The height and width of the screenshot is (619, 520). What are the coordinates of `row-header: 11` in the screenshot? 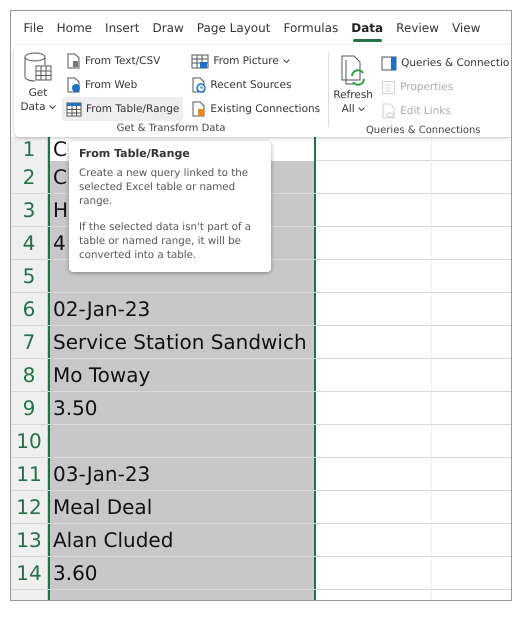 It's located at (29, 474).